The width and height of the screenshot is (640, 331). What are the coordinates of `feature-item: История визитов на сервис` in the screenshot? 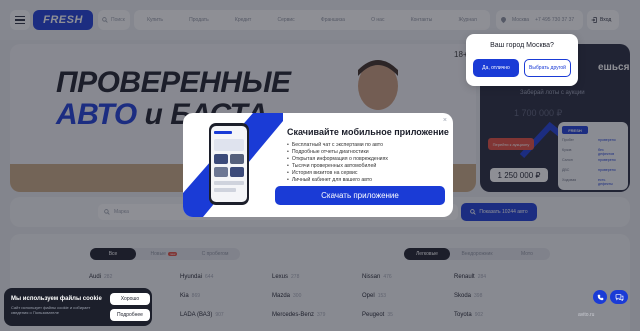 It's located at (337, 173).